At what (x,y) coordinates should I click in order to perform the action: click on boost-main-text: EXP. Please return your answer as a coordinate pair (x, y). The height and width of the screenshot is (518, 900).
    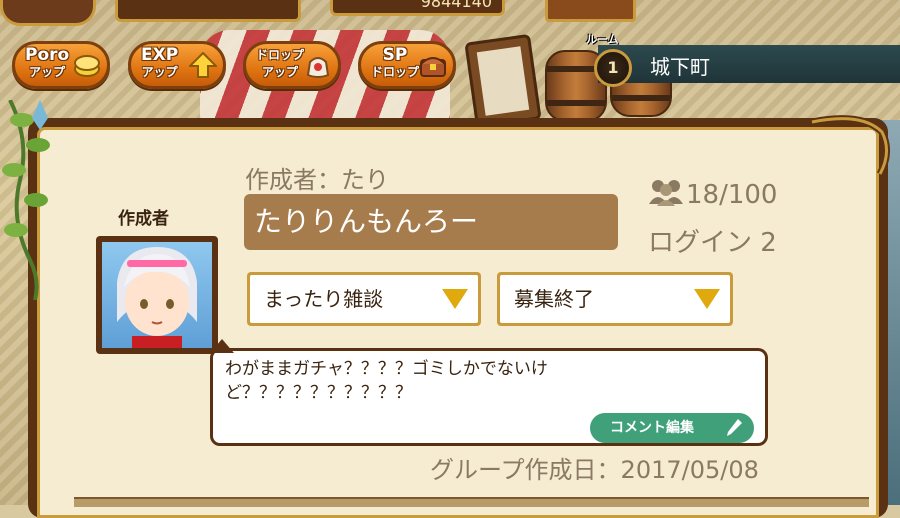
    Looking at the image, I should click on (160, 55).